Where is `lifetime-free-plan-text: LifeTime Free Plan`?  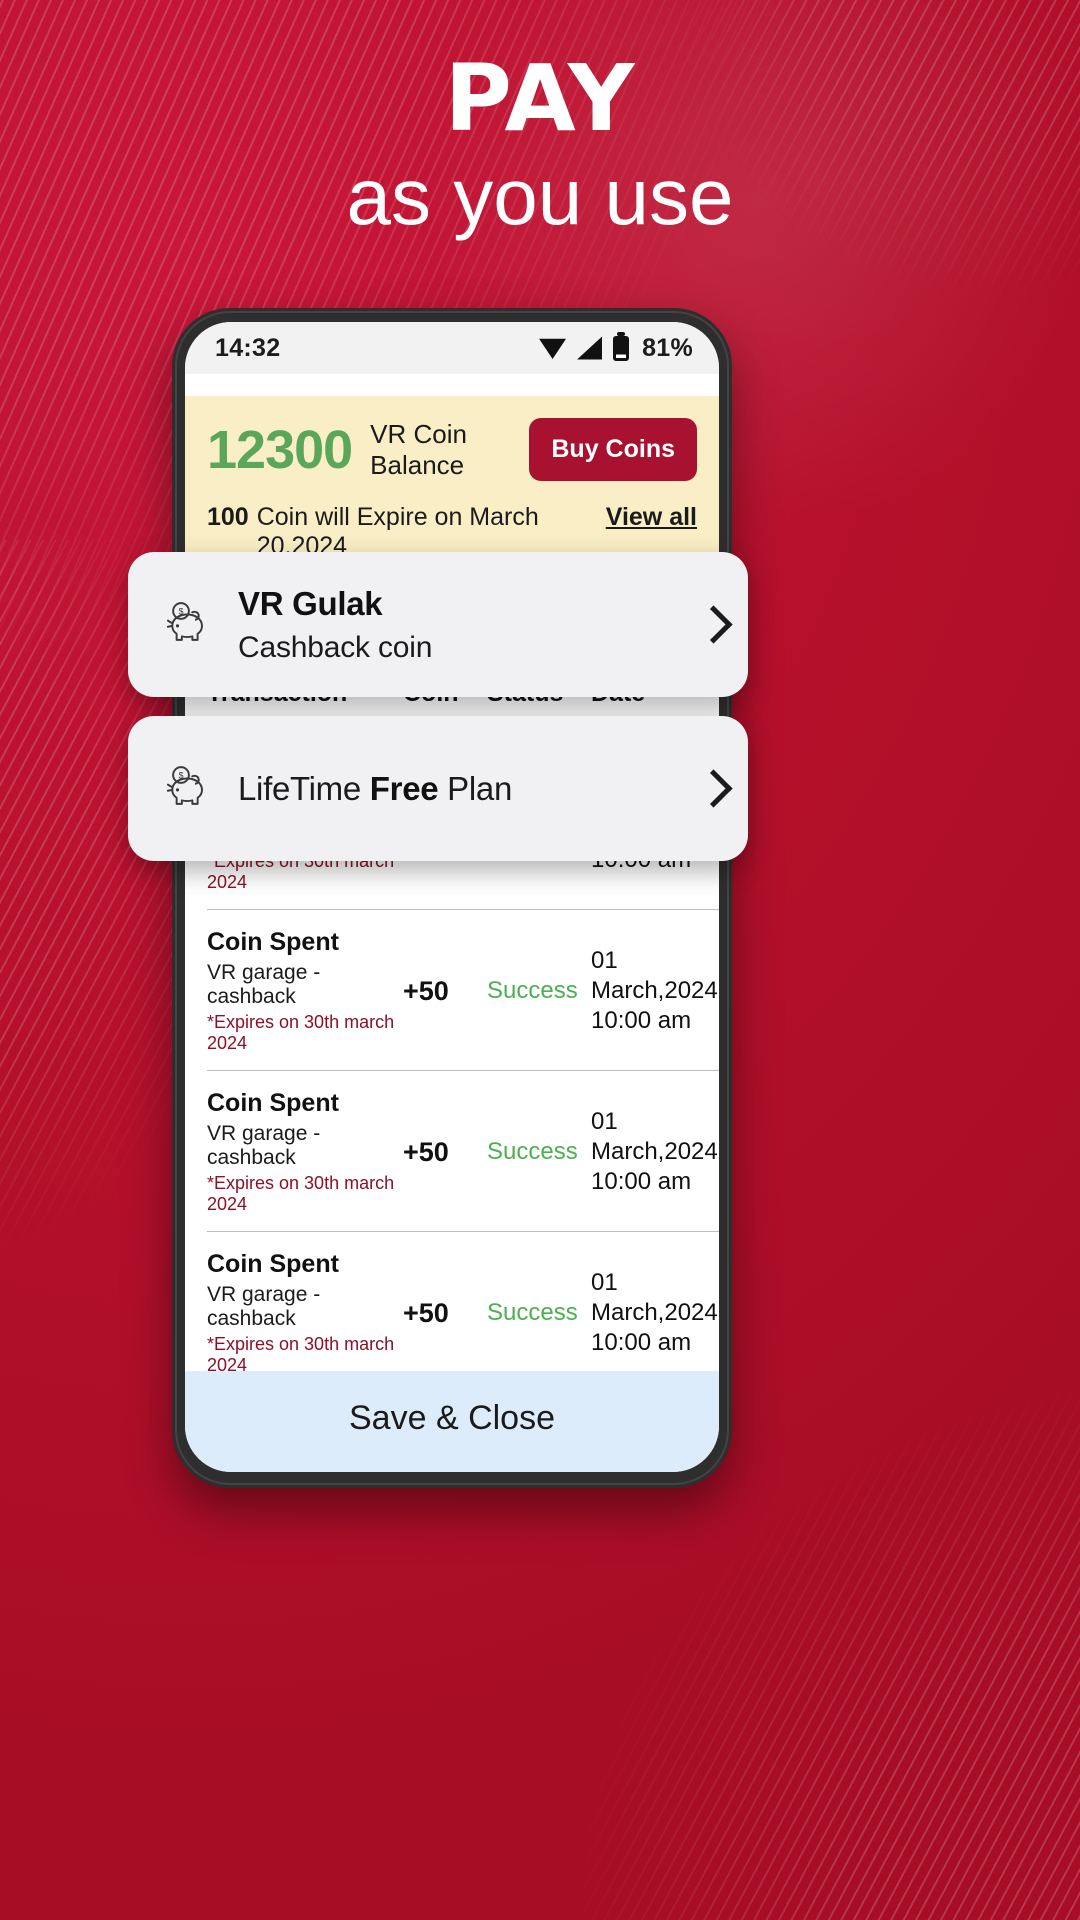 lifetime-free-plan-text: LifeTime Free Plan is located at coordinates (462, 789).